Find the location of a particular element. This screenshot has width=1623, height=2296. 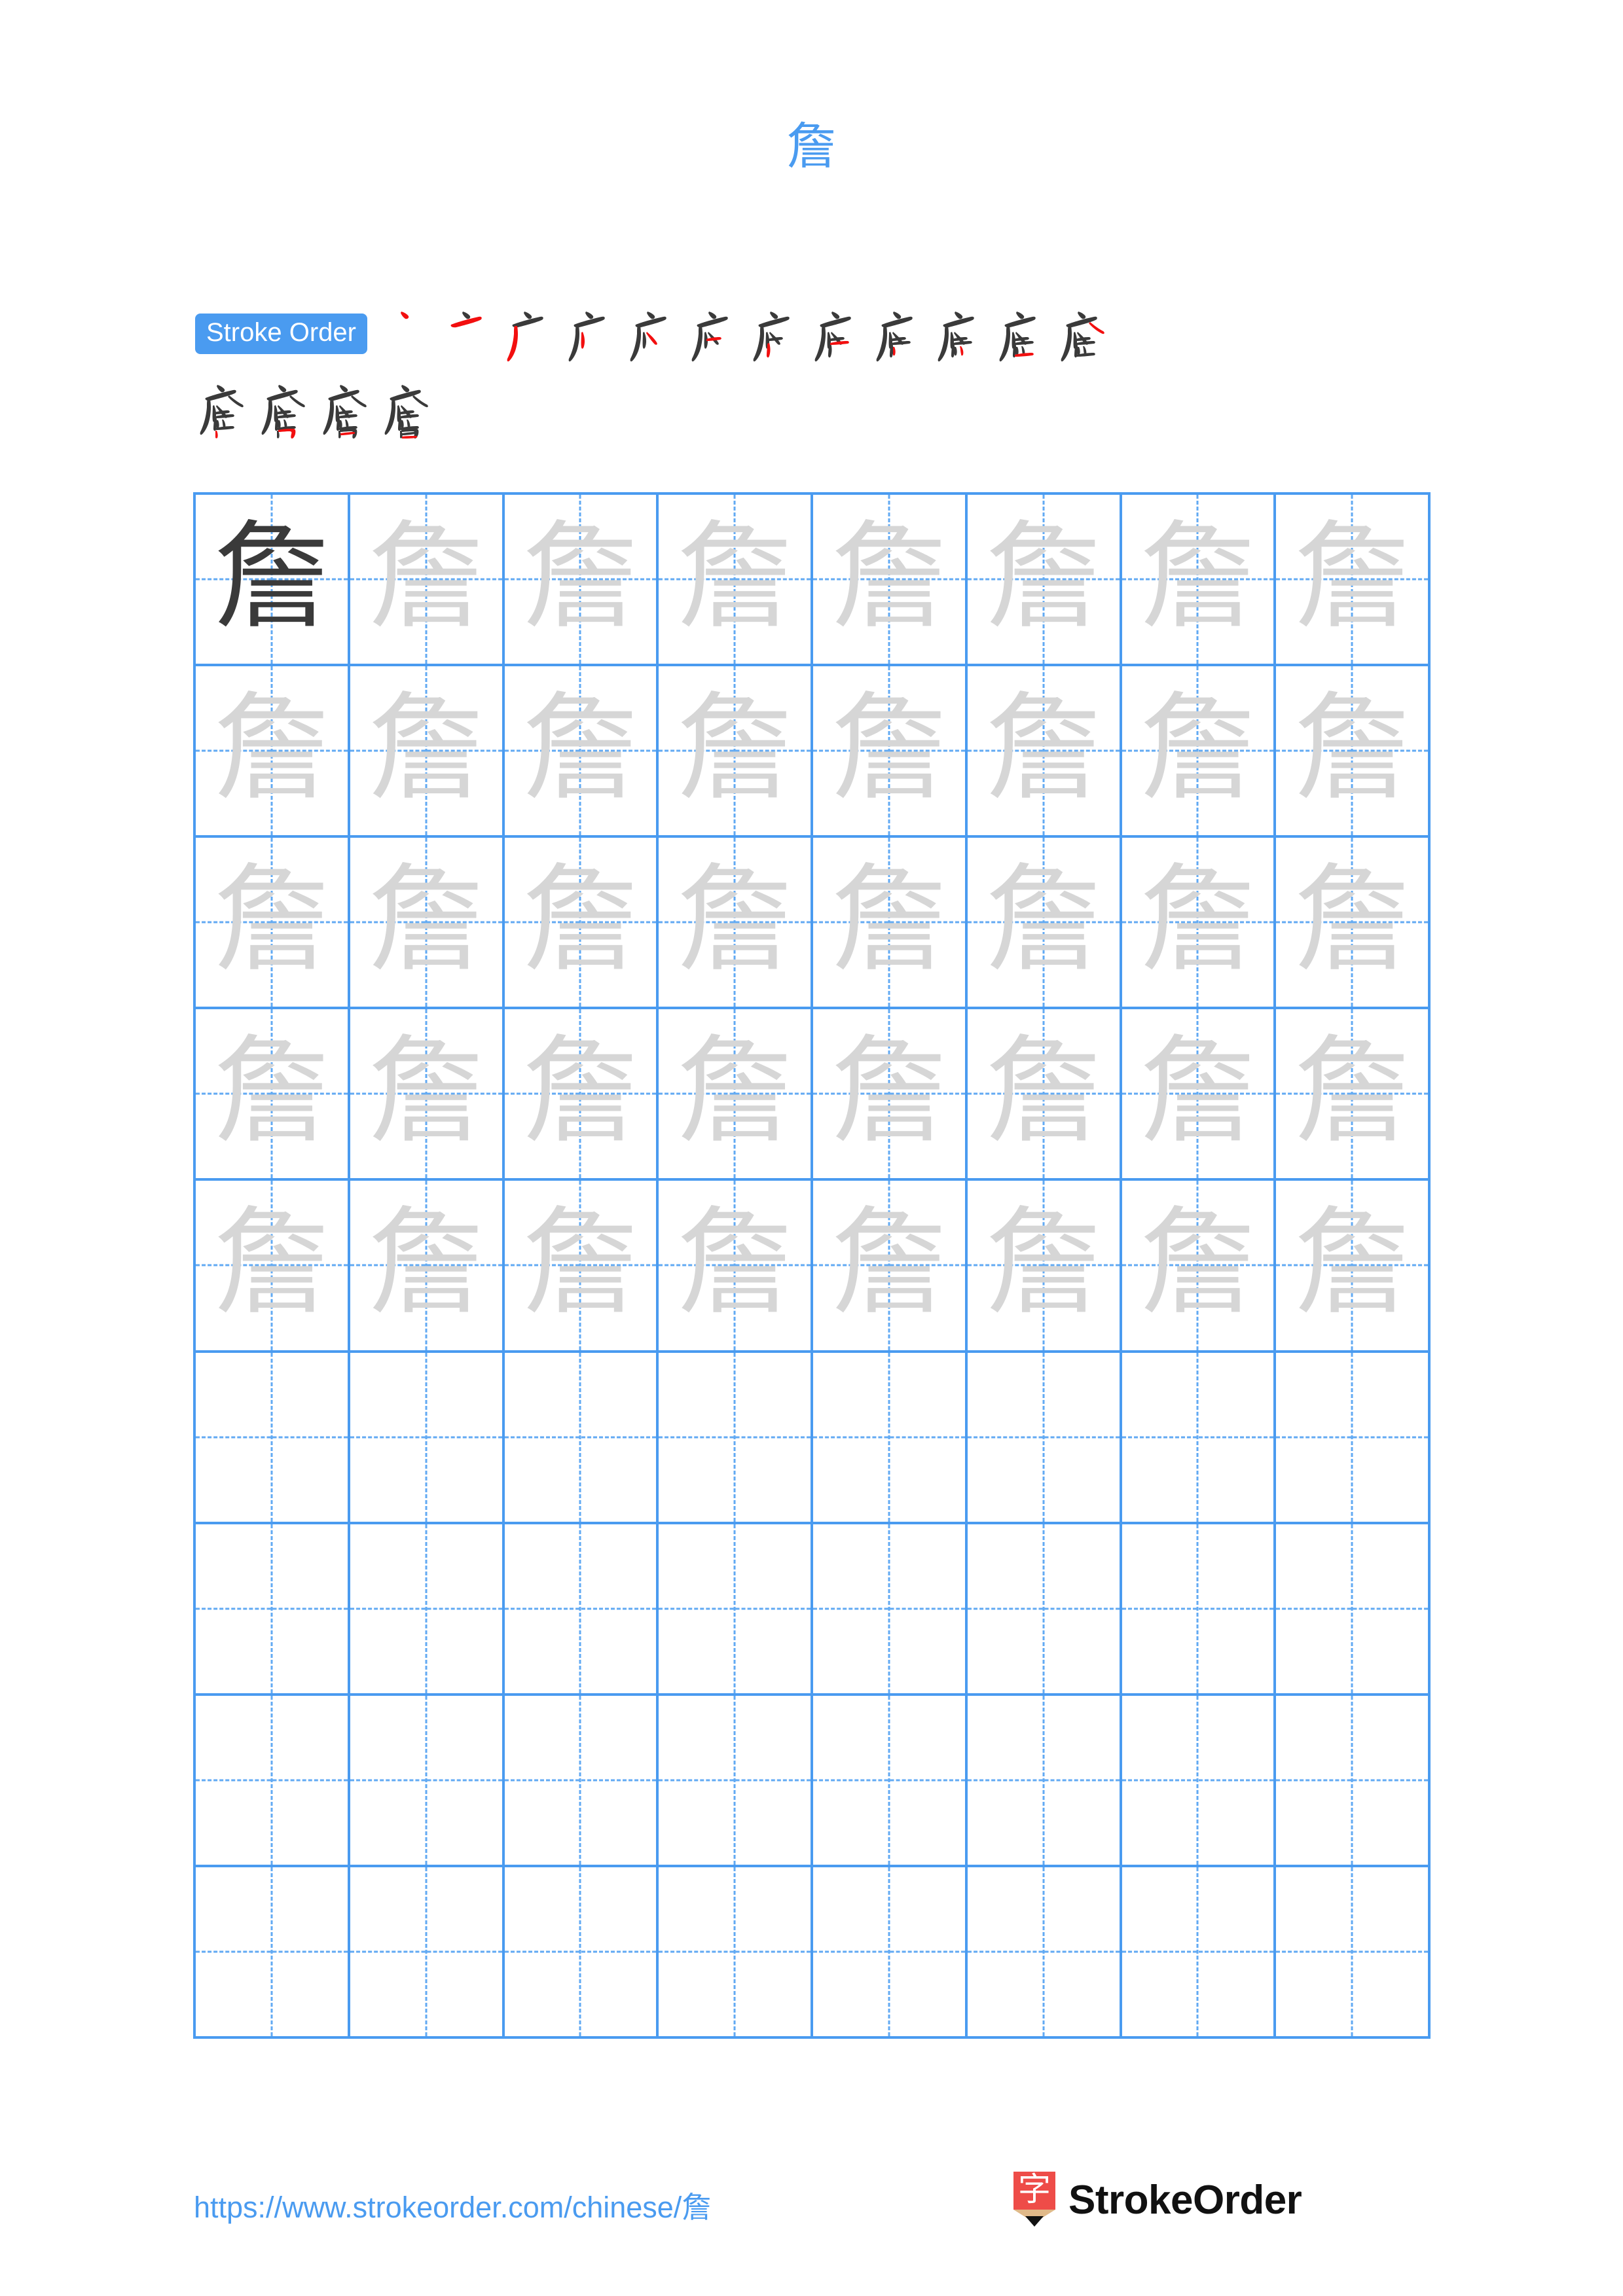

practice-cell-r7-c8 is located at coordinates (1353, 1610).